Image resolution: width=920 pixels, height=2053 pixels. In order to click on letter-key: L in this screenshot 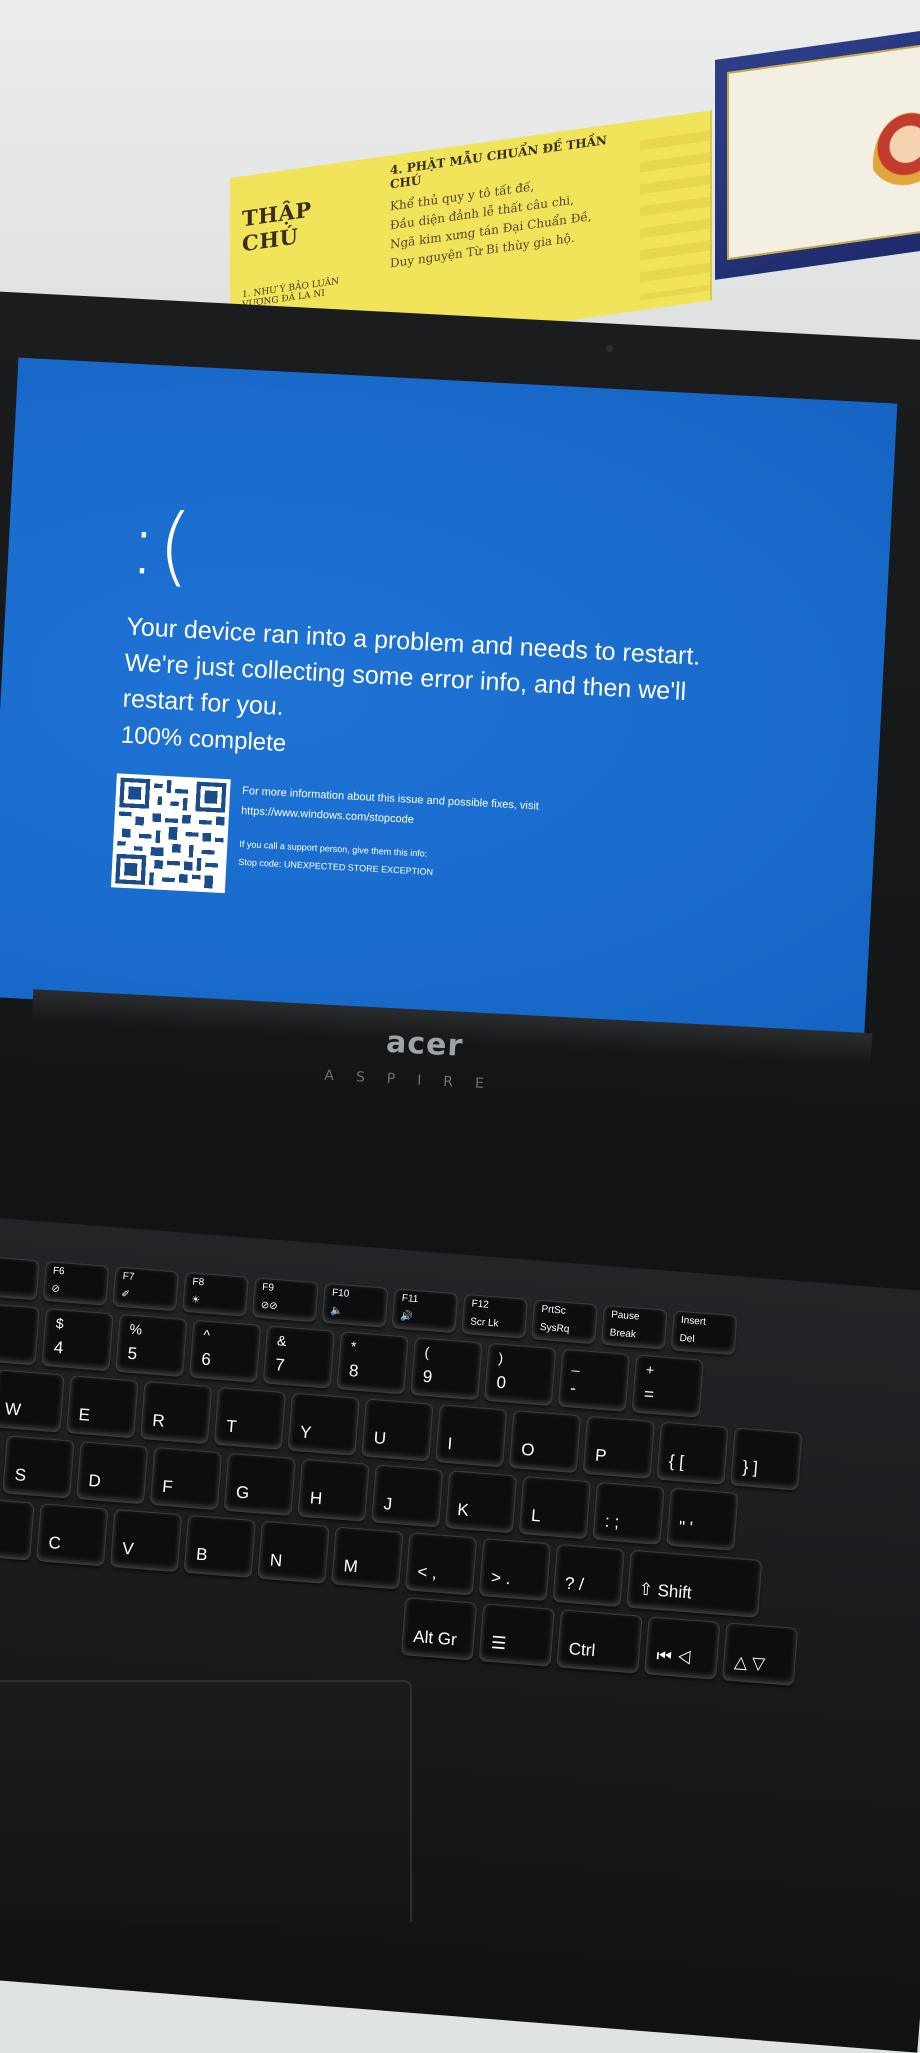, I will do `click(554, 1508)`.